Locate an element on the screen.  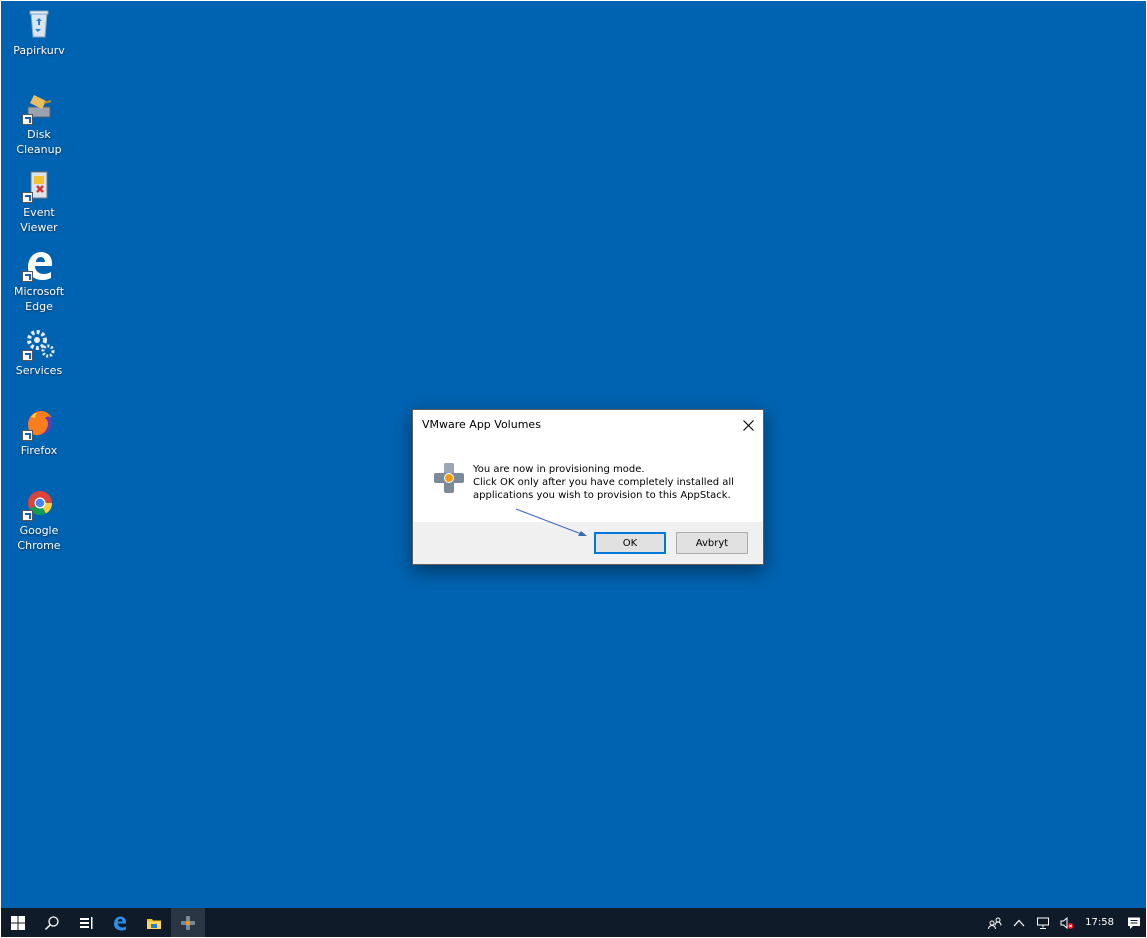
search-icon is located at coordinates (51, 922).